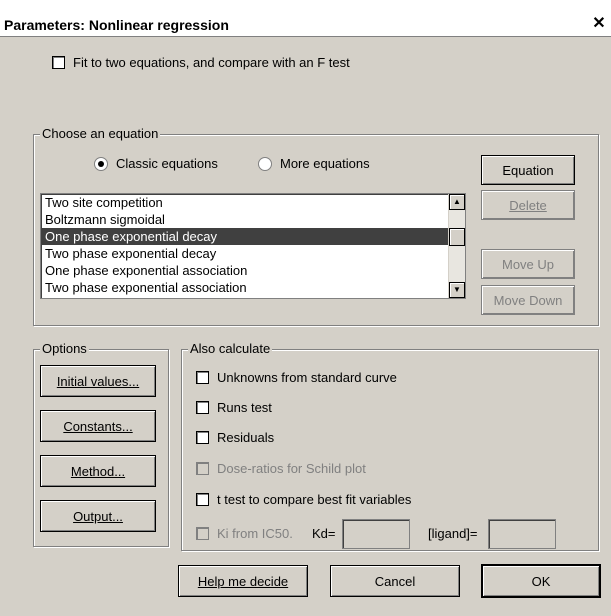  I want to click on unknowns-checkbox: Unknowns from standard curve, so click(296, 377).